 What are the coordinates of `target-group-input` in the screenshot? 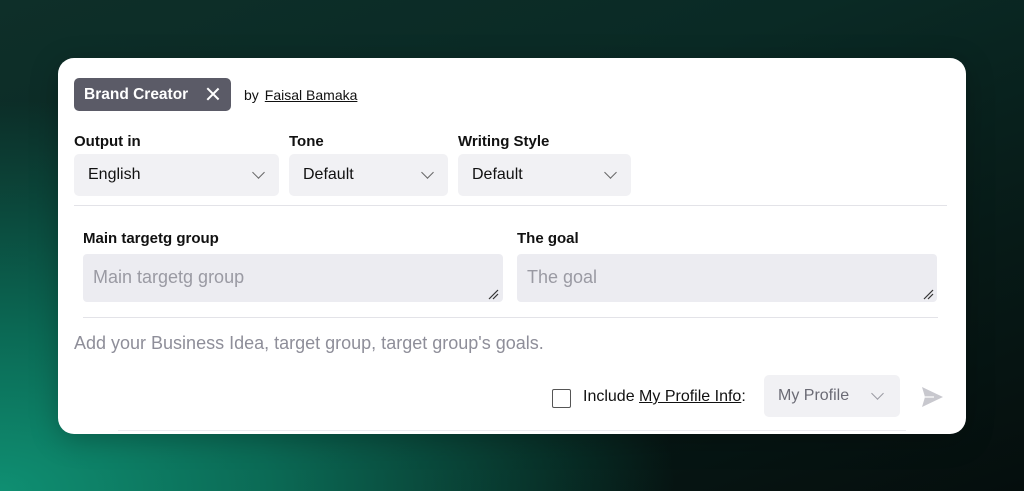 It's located at (293, 278).